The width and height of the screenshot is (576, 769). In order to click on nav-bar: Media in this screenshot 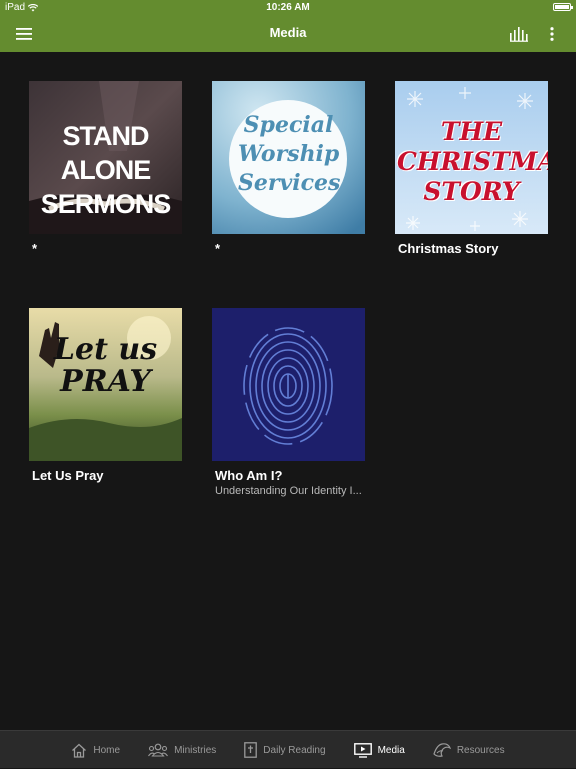, I will do `click(288, 34)`.